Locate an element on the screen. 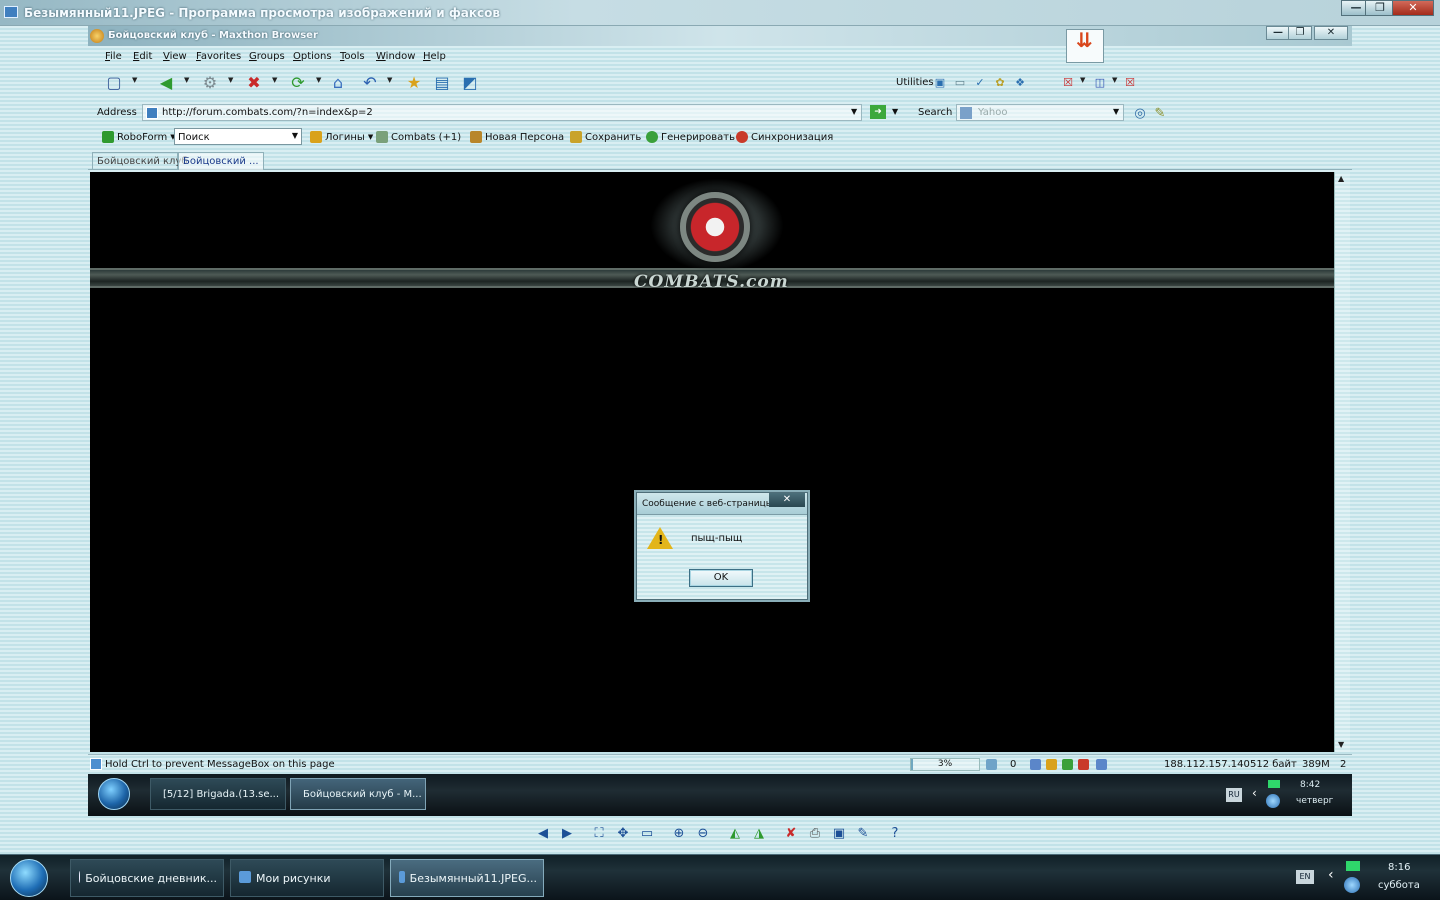  highlight-icon: ✎ is located at coordinates (1160, 113).